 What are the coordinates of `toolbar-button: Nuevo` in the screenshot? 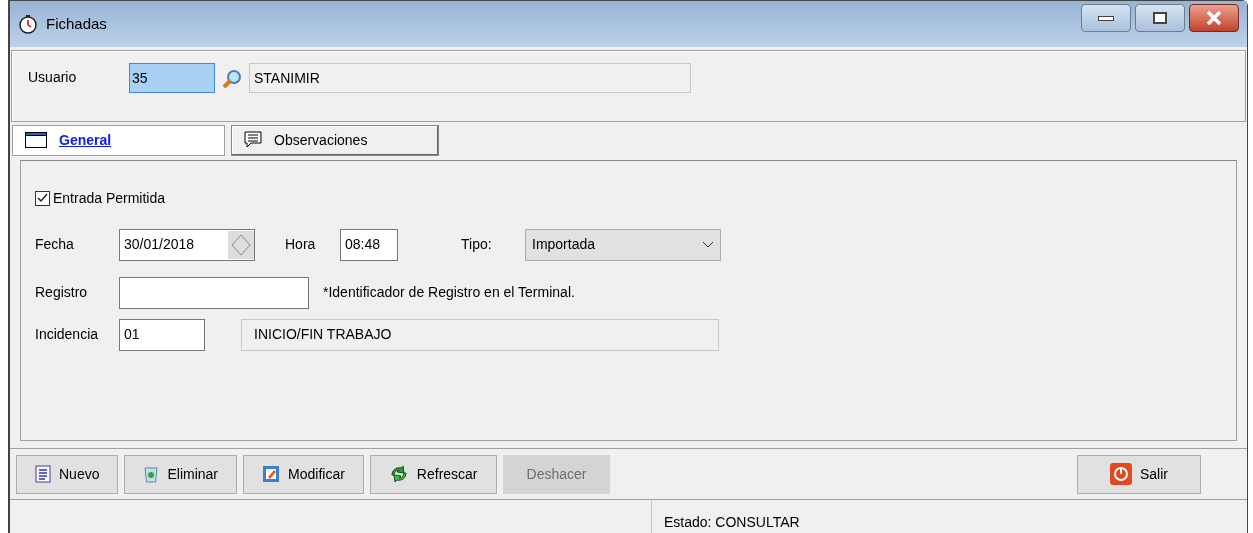 It's located at (67, 474).